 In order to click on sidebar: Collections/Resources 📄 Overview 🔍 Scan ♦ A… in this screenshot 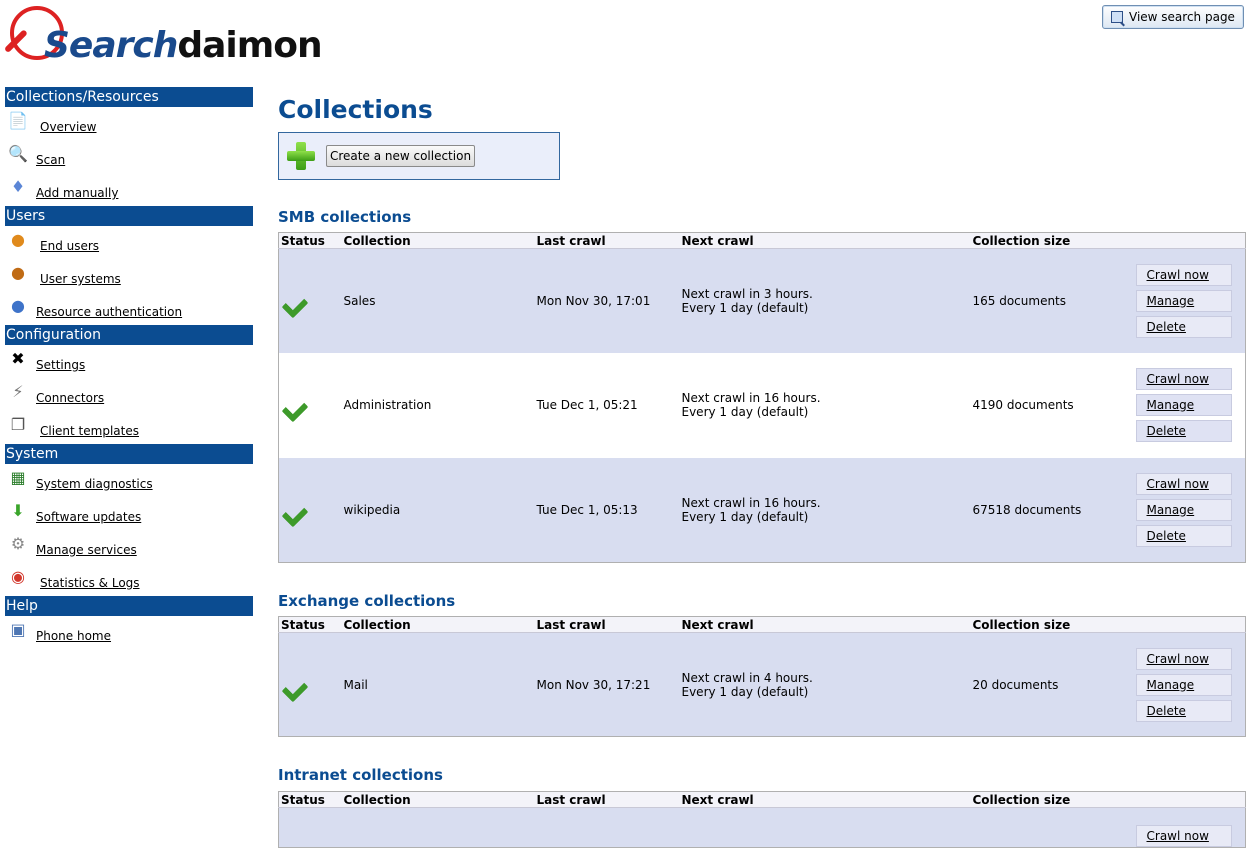, I will do `click(129, 368)`.